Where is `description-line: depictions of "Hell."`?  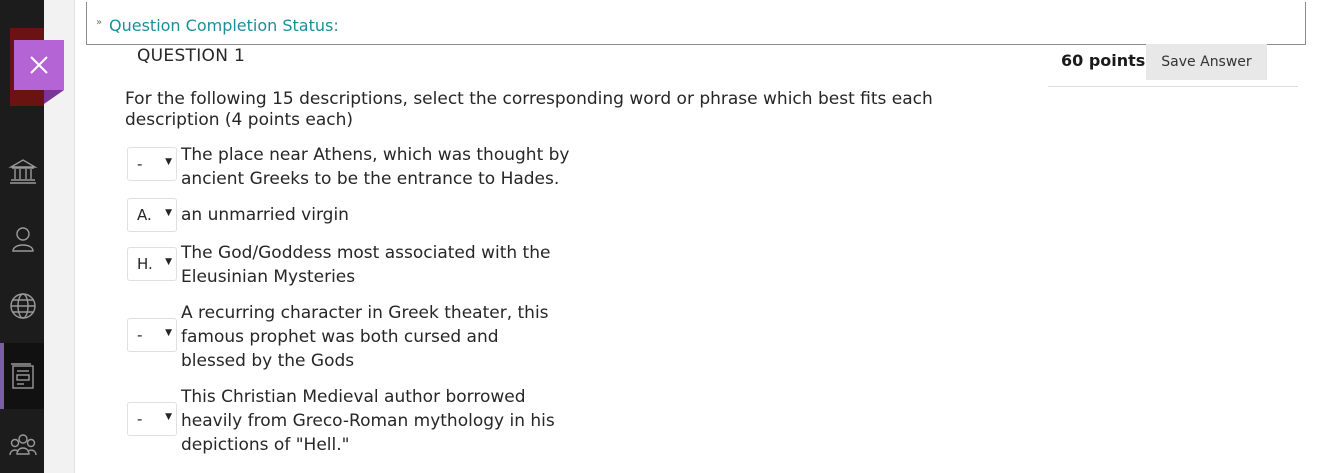
description-line: depictions of "Hell." is located at coordinates (265, 445).